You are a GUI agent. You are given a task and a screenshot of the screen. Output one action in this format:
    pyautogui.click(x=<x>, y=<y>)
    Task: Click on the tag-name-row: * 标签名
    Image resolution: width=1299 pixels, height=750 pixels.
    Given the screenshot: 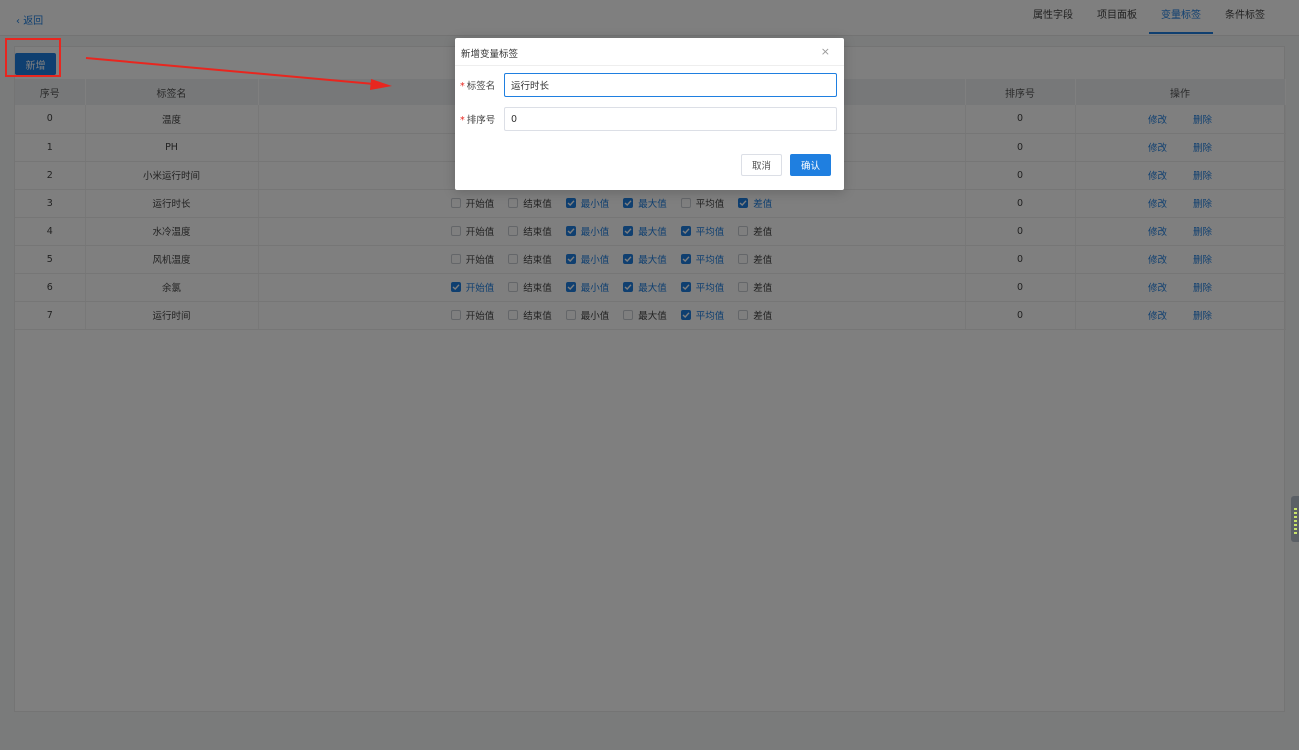 What is the action you would take?
    pyautogui.click(x=648, y=85)
    